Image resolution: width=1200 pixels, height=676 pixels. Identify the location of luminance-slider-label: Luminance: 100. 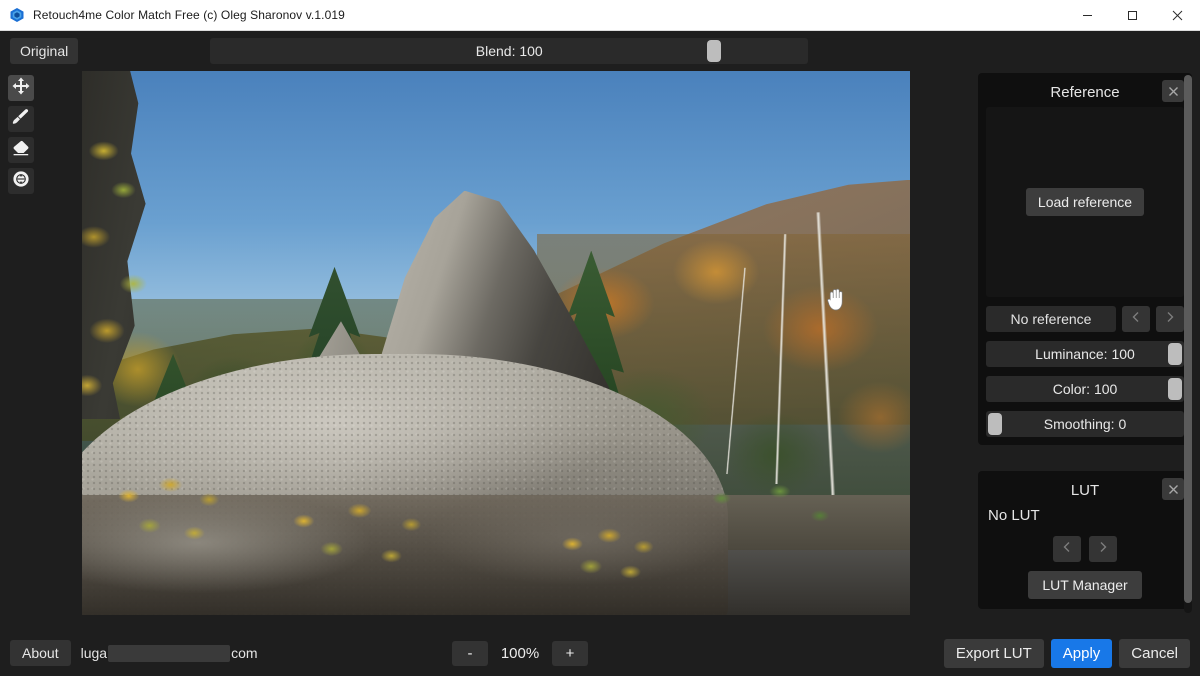
(1085, 354).